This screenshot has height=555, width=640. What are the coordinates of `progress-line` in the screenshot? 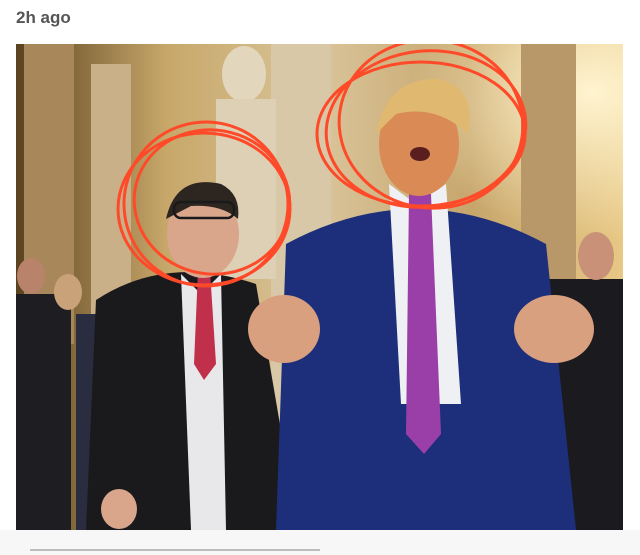 It's located at (175, 550).